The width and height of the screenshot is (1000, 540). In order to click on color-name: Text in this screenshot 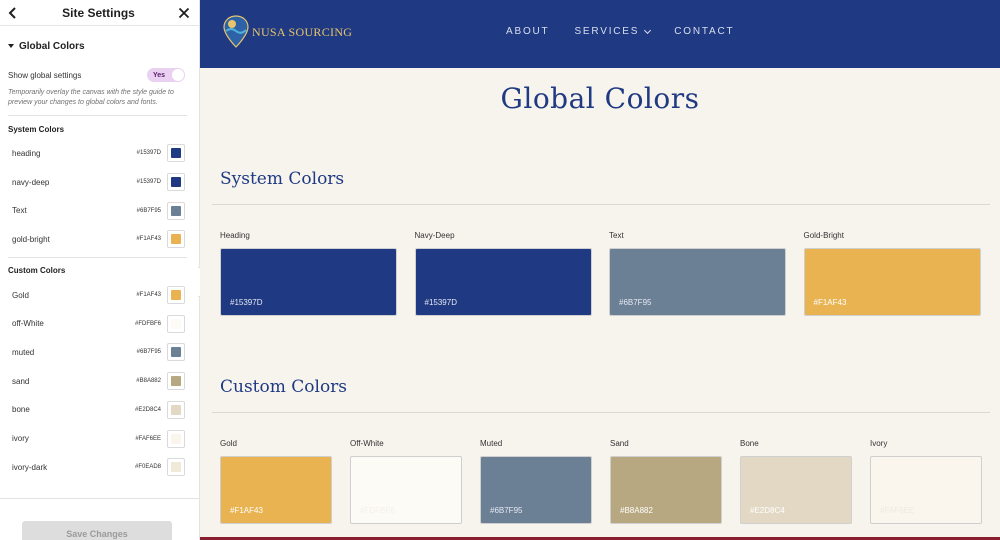, I will do `click(19, 211)`.